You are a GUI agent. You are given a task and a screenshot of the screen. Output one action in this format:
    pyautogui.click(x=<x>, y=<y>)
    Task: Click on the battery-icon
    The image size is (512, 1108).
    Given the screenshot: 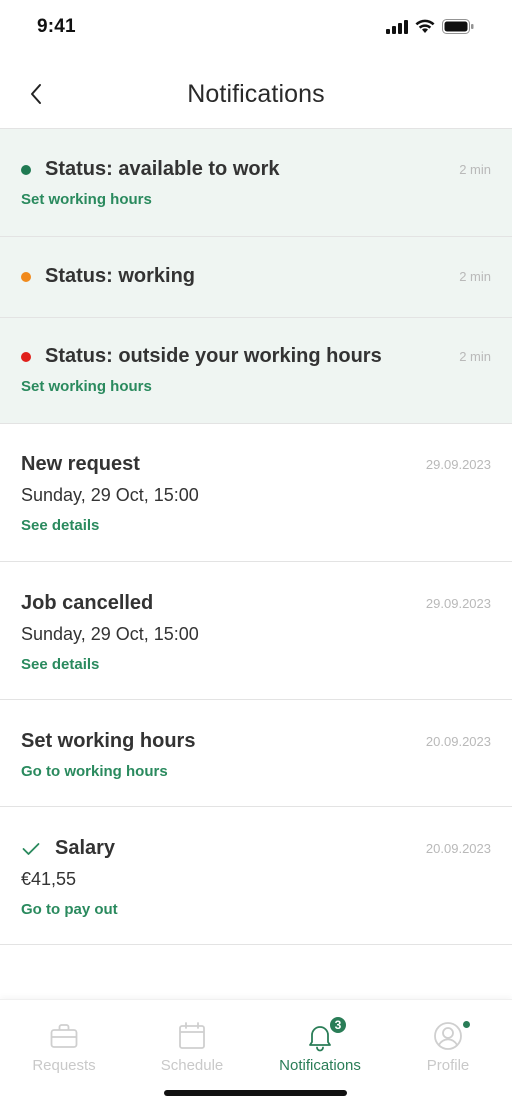 What is the action you would take?
    pyautogui.click(x=458, y=26)
    